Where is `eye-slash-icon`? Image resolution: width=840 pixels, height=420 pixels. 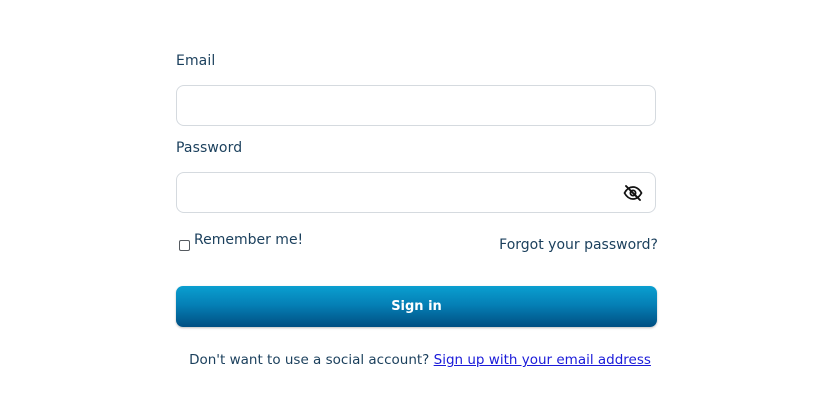
eye-slash-icon is located at coordinates (633, 193).